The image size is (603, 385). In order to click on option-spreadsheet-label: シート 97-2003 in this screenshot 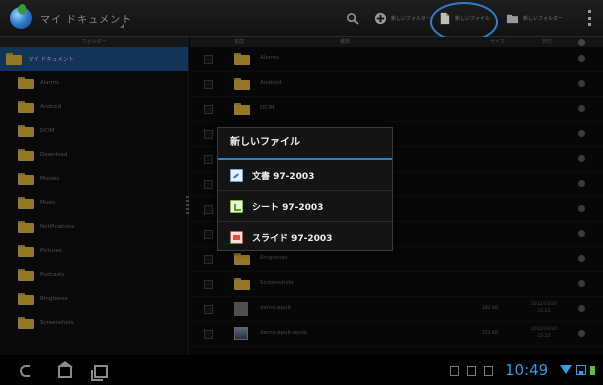, I will do `click(288, 207)`.